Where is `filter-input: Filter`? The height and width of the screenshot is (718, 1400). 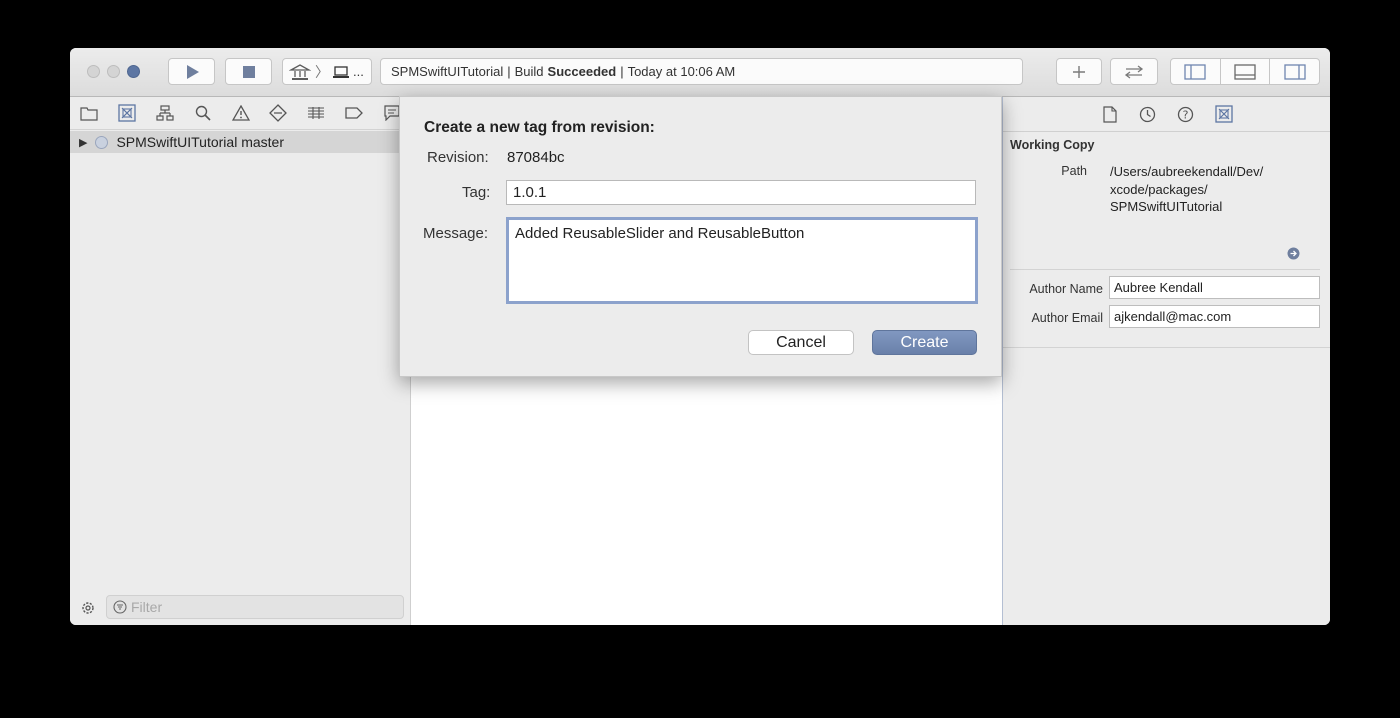
filter-input: Filter is located at coordinates (255, 607).